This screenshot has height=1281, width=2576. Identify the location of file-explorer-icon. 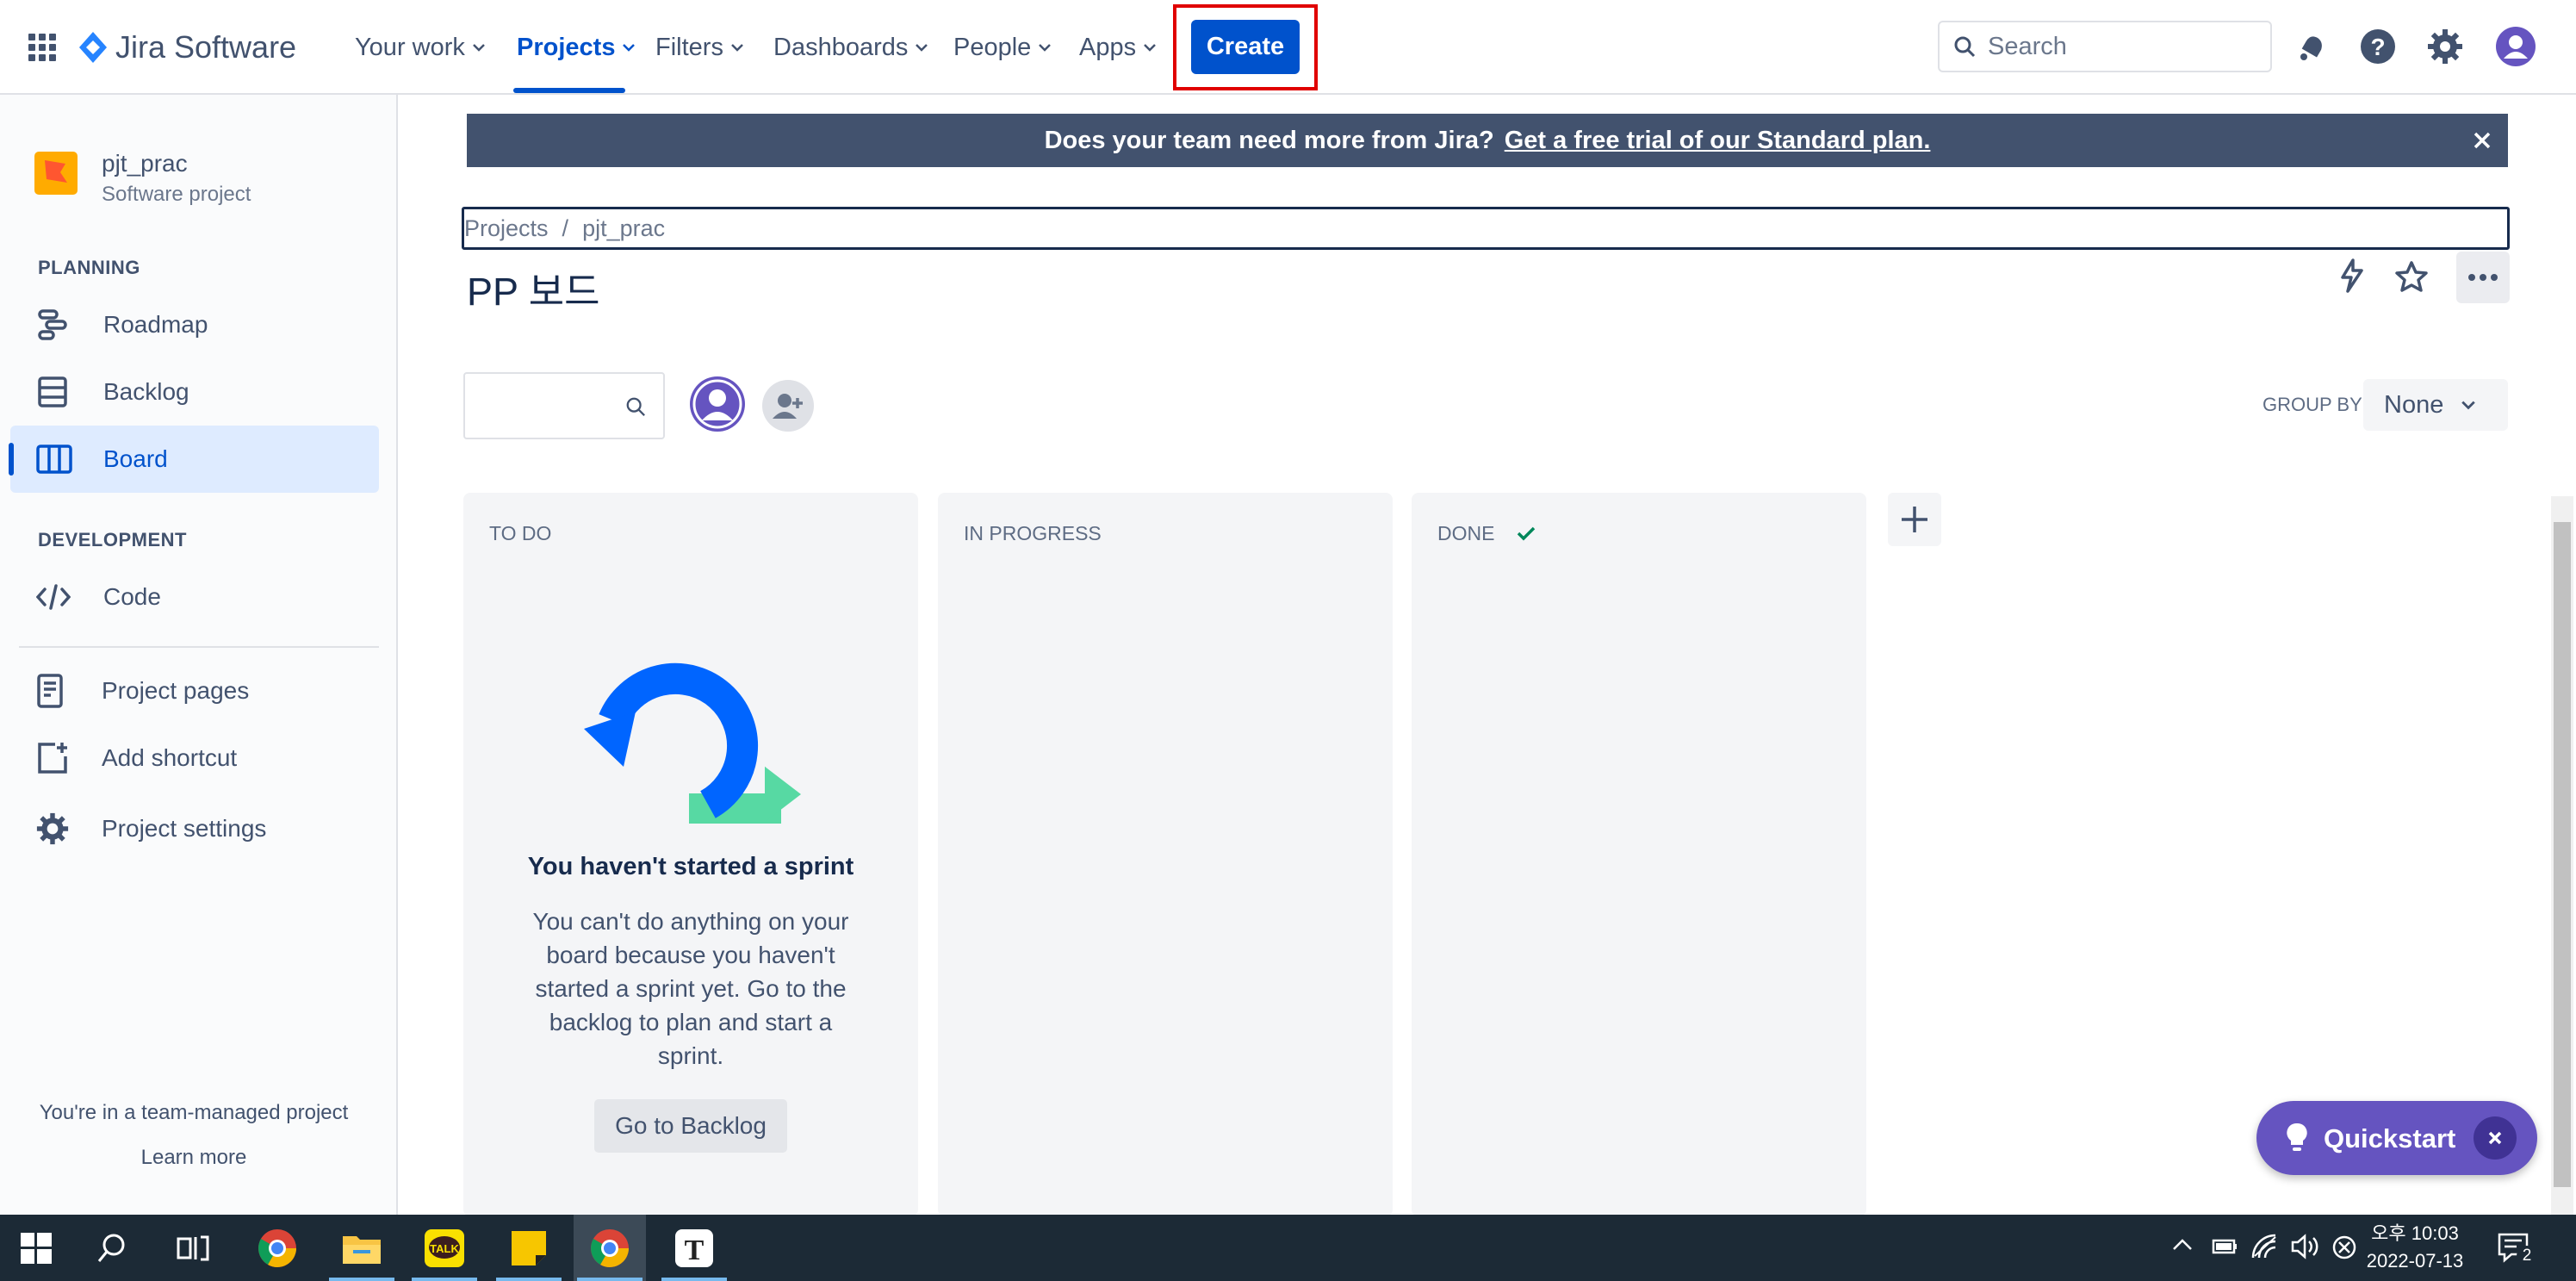
(362, 1248).